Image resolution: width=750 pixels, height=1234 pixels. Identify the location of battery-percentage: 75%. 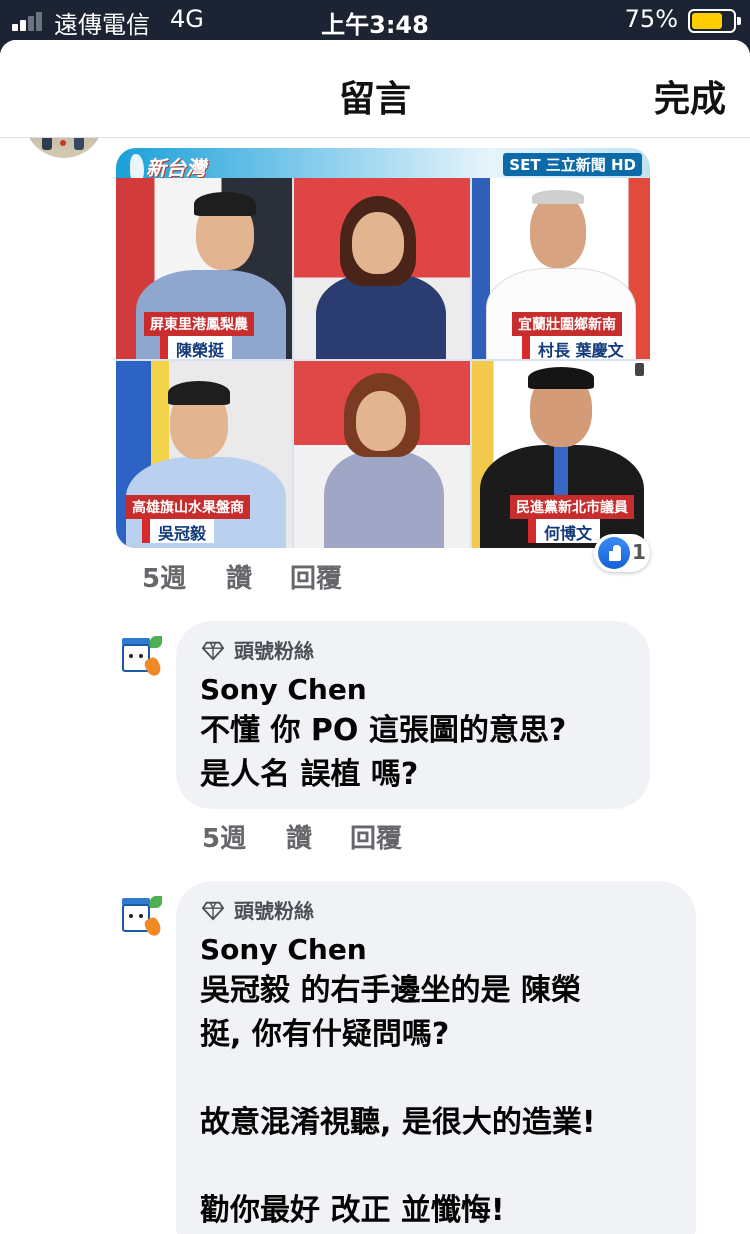
(651, 19).